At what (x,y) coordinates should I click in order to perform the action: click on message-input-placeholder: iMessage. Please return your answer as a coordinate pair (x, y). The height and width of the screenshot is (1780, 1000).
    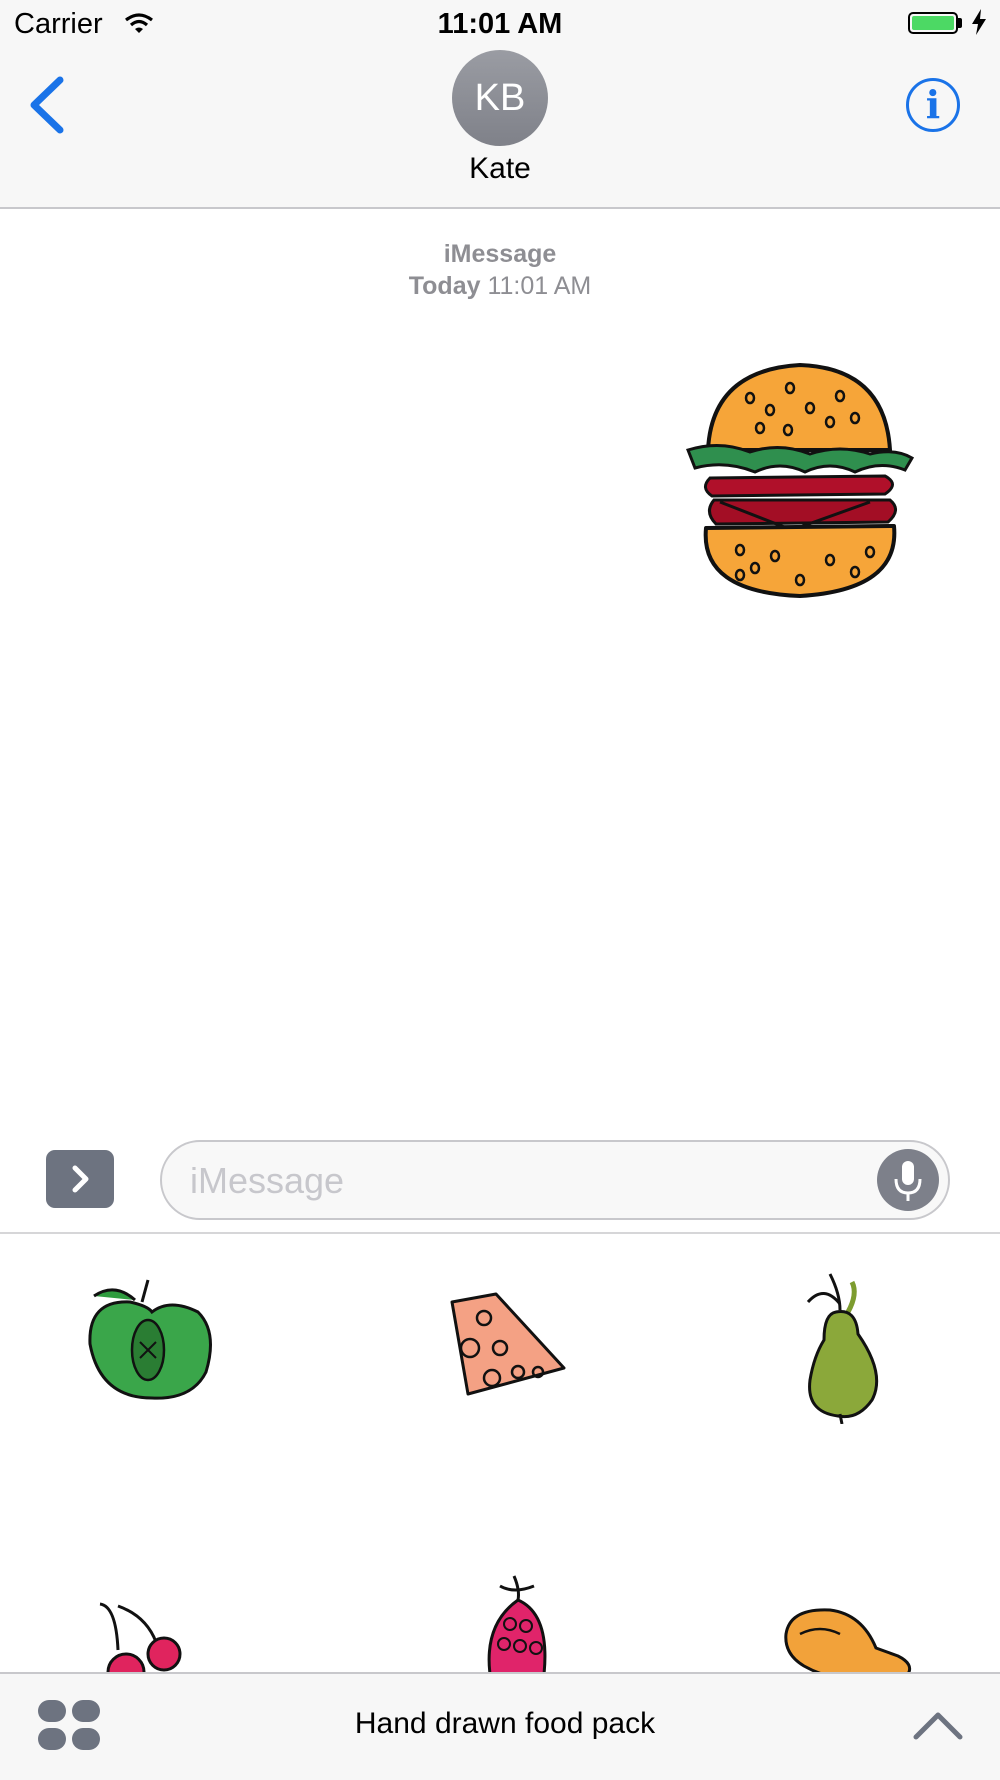
    Looking at the image, I should click on (267, 1180).